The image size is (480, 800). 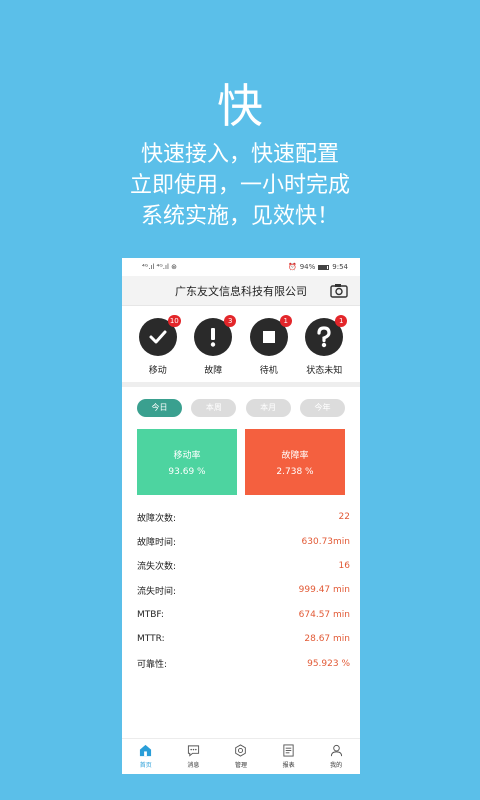 I want to click on battery-percent: 94%, so click(x=307, y=267).